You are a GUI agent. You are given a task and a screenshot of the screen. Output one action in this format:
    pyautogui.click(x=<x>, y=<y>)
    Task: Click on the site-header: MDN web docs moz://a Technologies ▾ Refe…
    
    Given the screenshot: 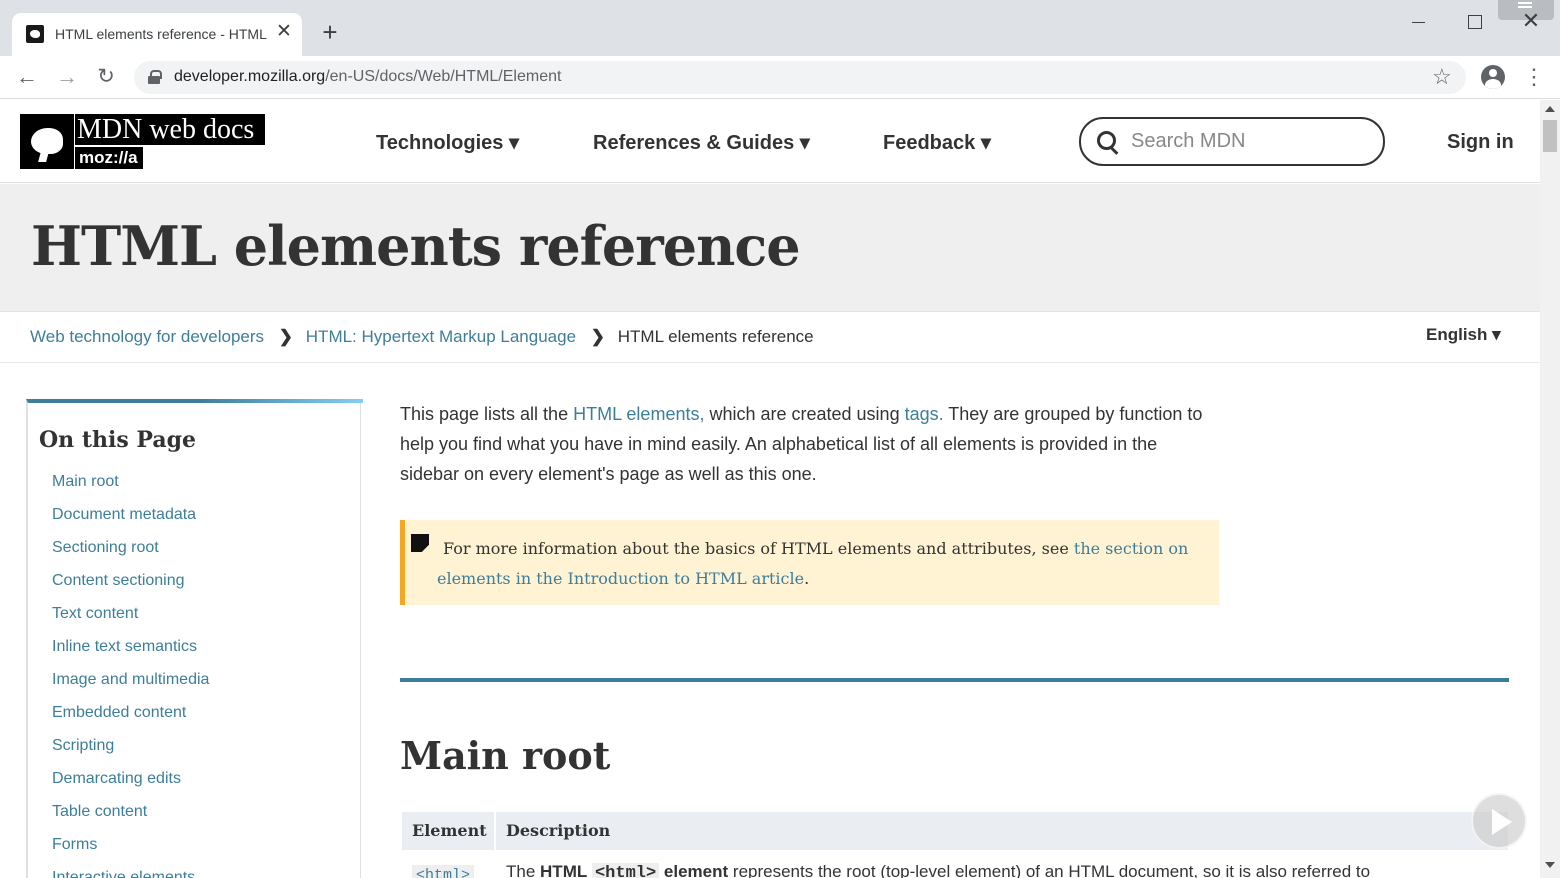 What is the action you would take?
    pyautogui.click(x=770, y=141)
    